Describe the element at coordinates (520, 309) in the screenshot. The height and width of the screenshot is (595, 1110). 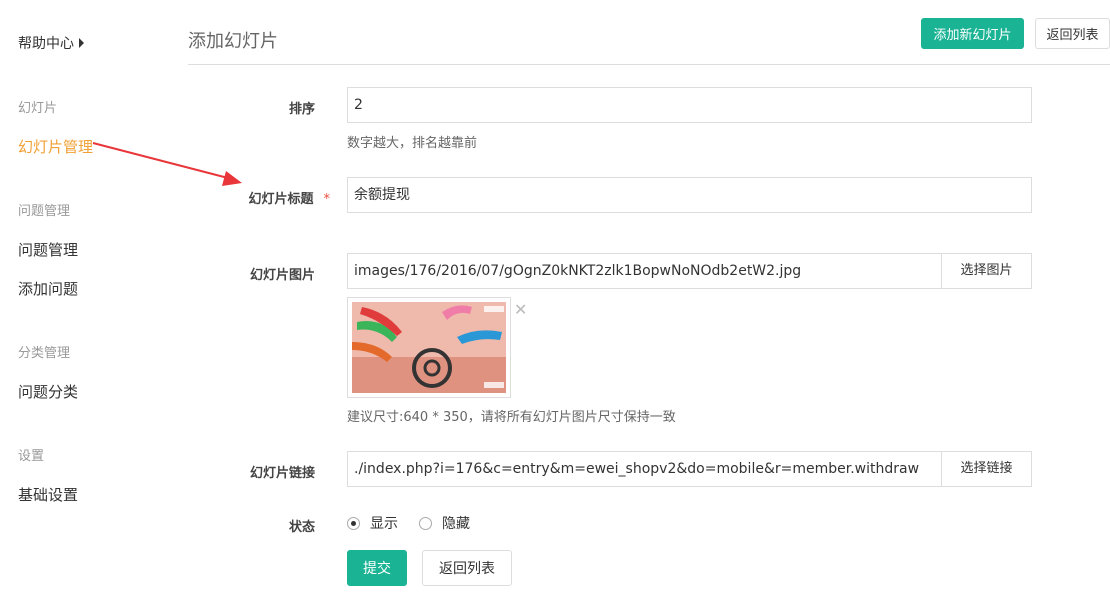
I see `remove-image-icon: ✕` at that location.